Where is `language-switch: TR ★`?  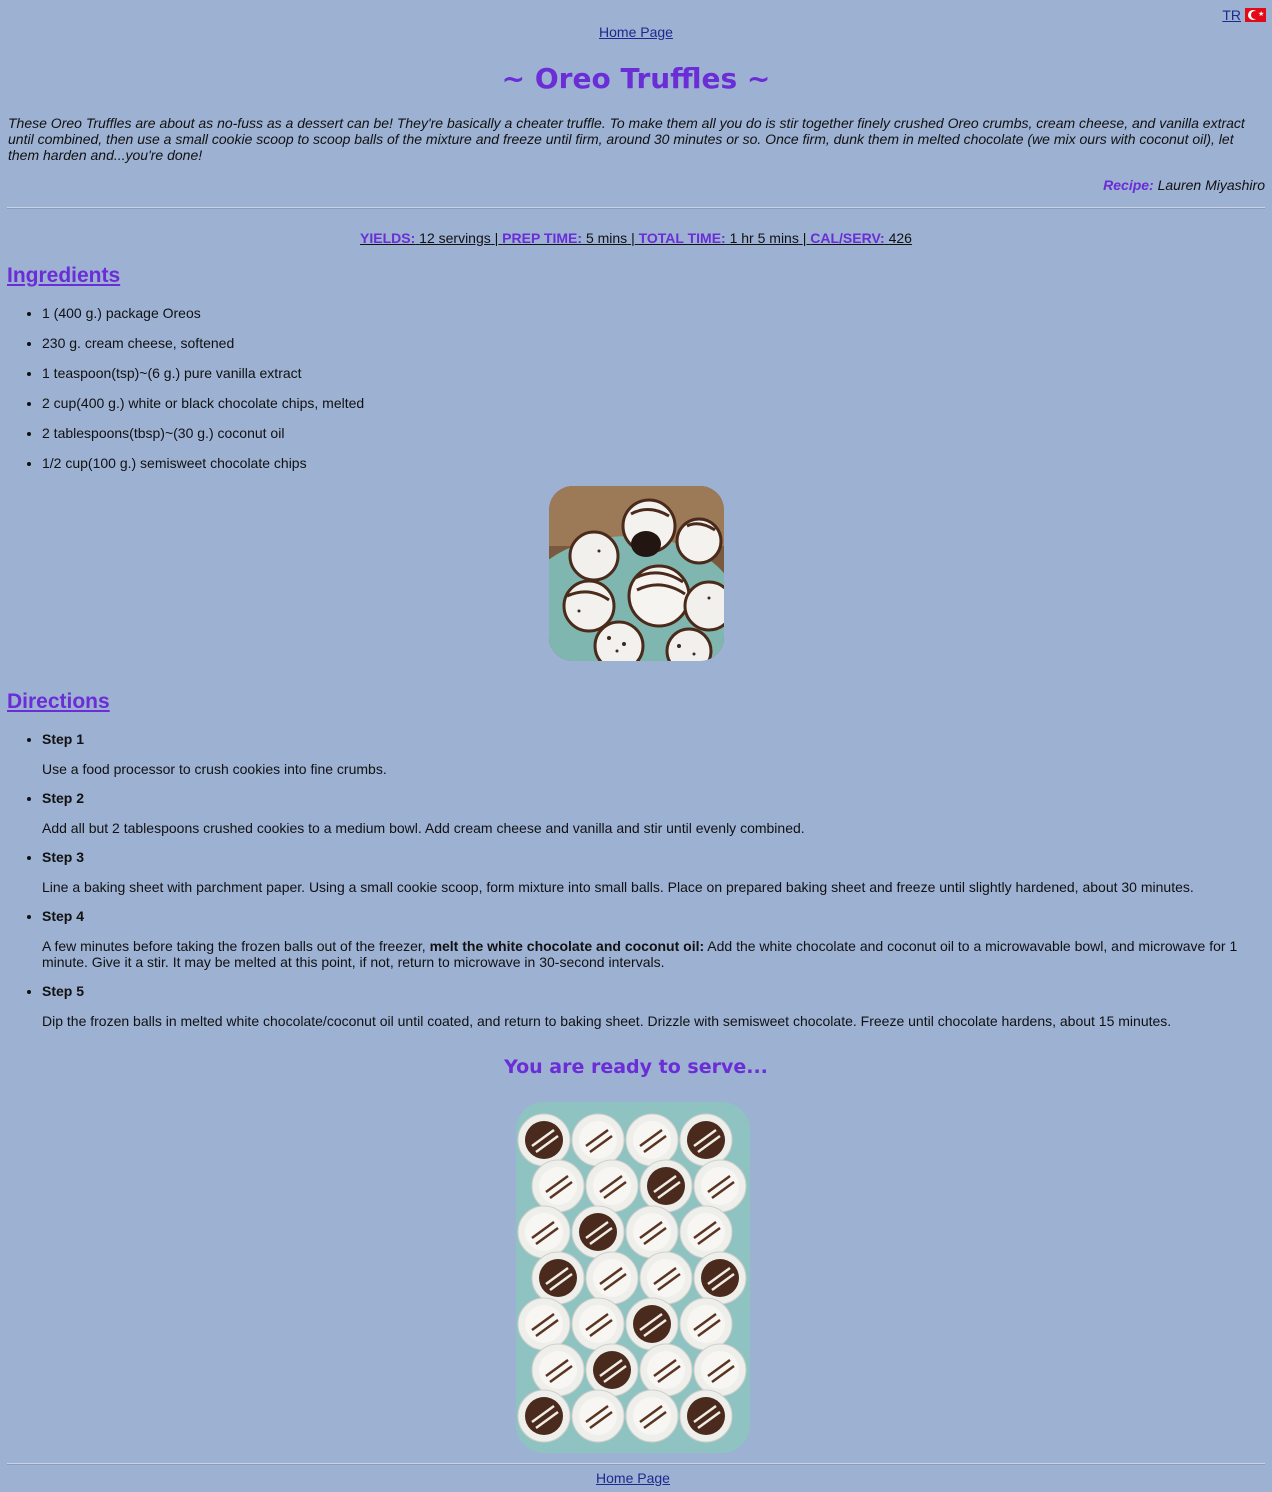
language-switch: TR ★ is located at coordinates (1244, 15).